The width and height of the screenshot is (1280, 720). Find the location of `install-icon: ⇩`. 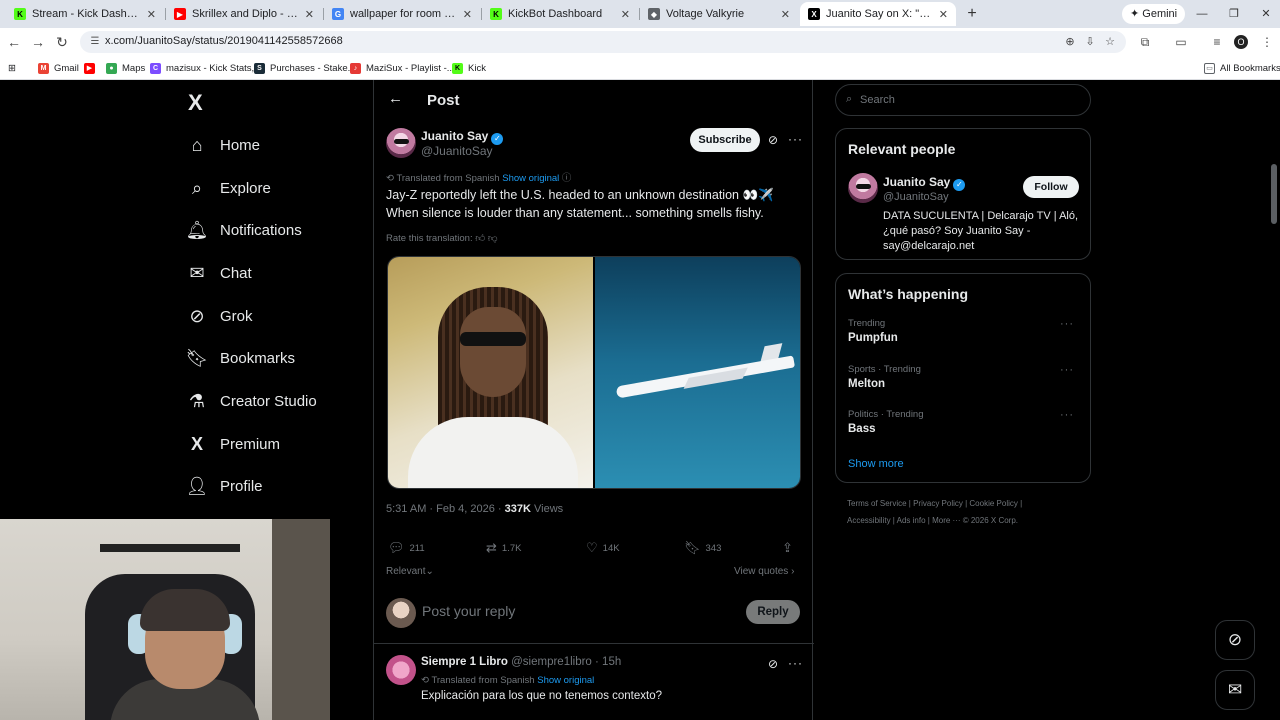

install-icon: ⇩ is located at coordinates (1090, 42).